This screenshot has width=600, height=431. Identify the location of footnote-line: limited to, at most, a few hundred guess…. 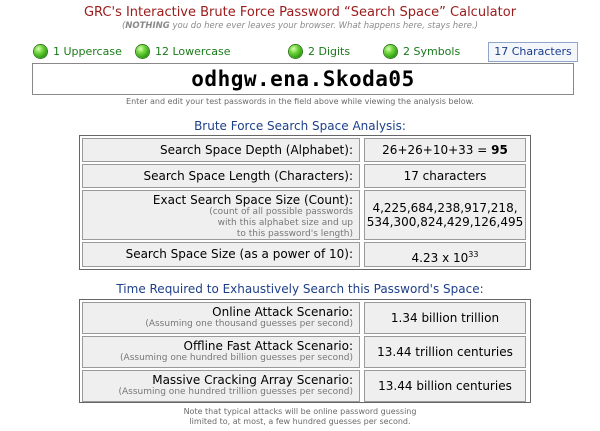
(300, 421).